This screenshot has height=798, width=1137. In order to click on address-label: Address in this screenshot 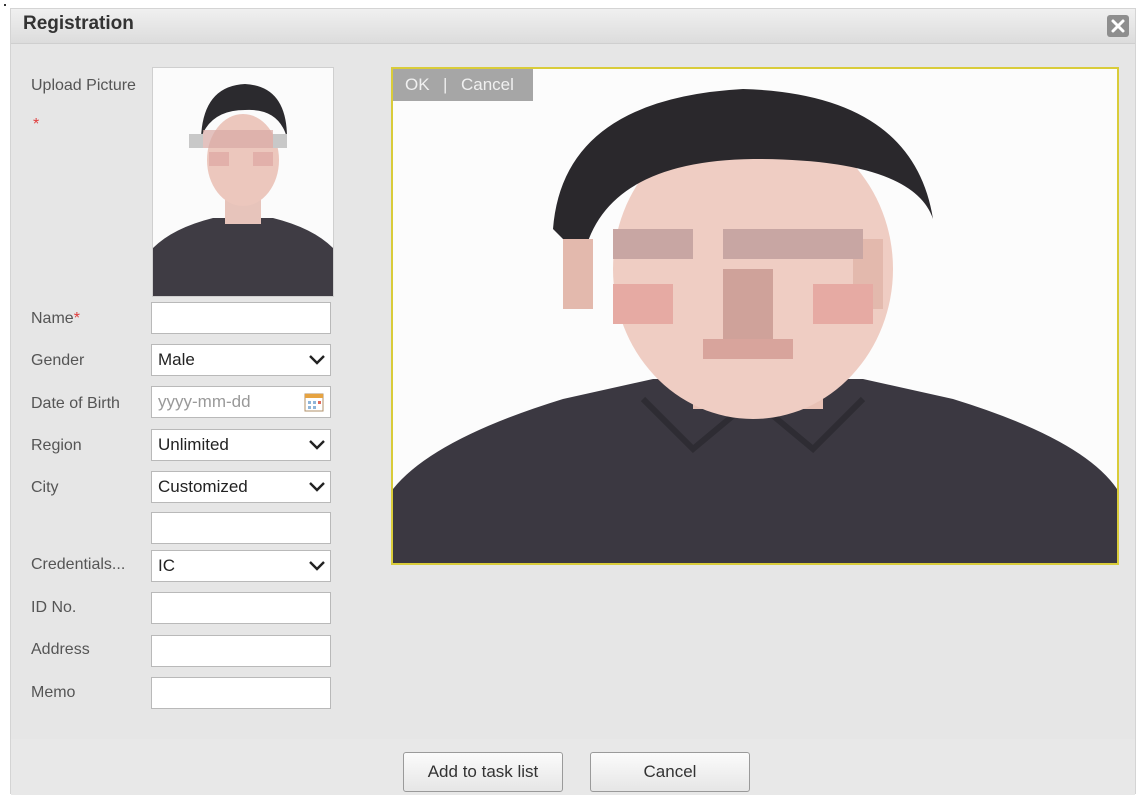, I will do `click(60, 649)`.